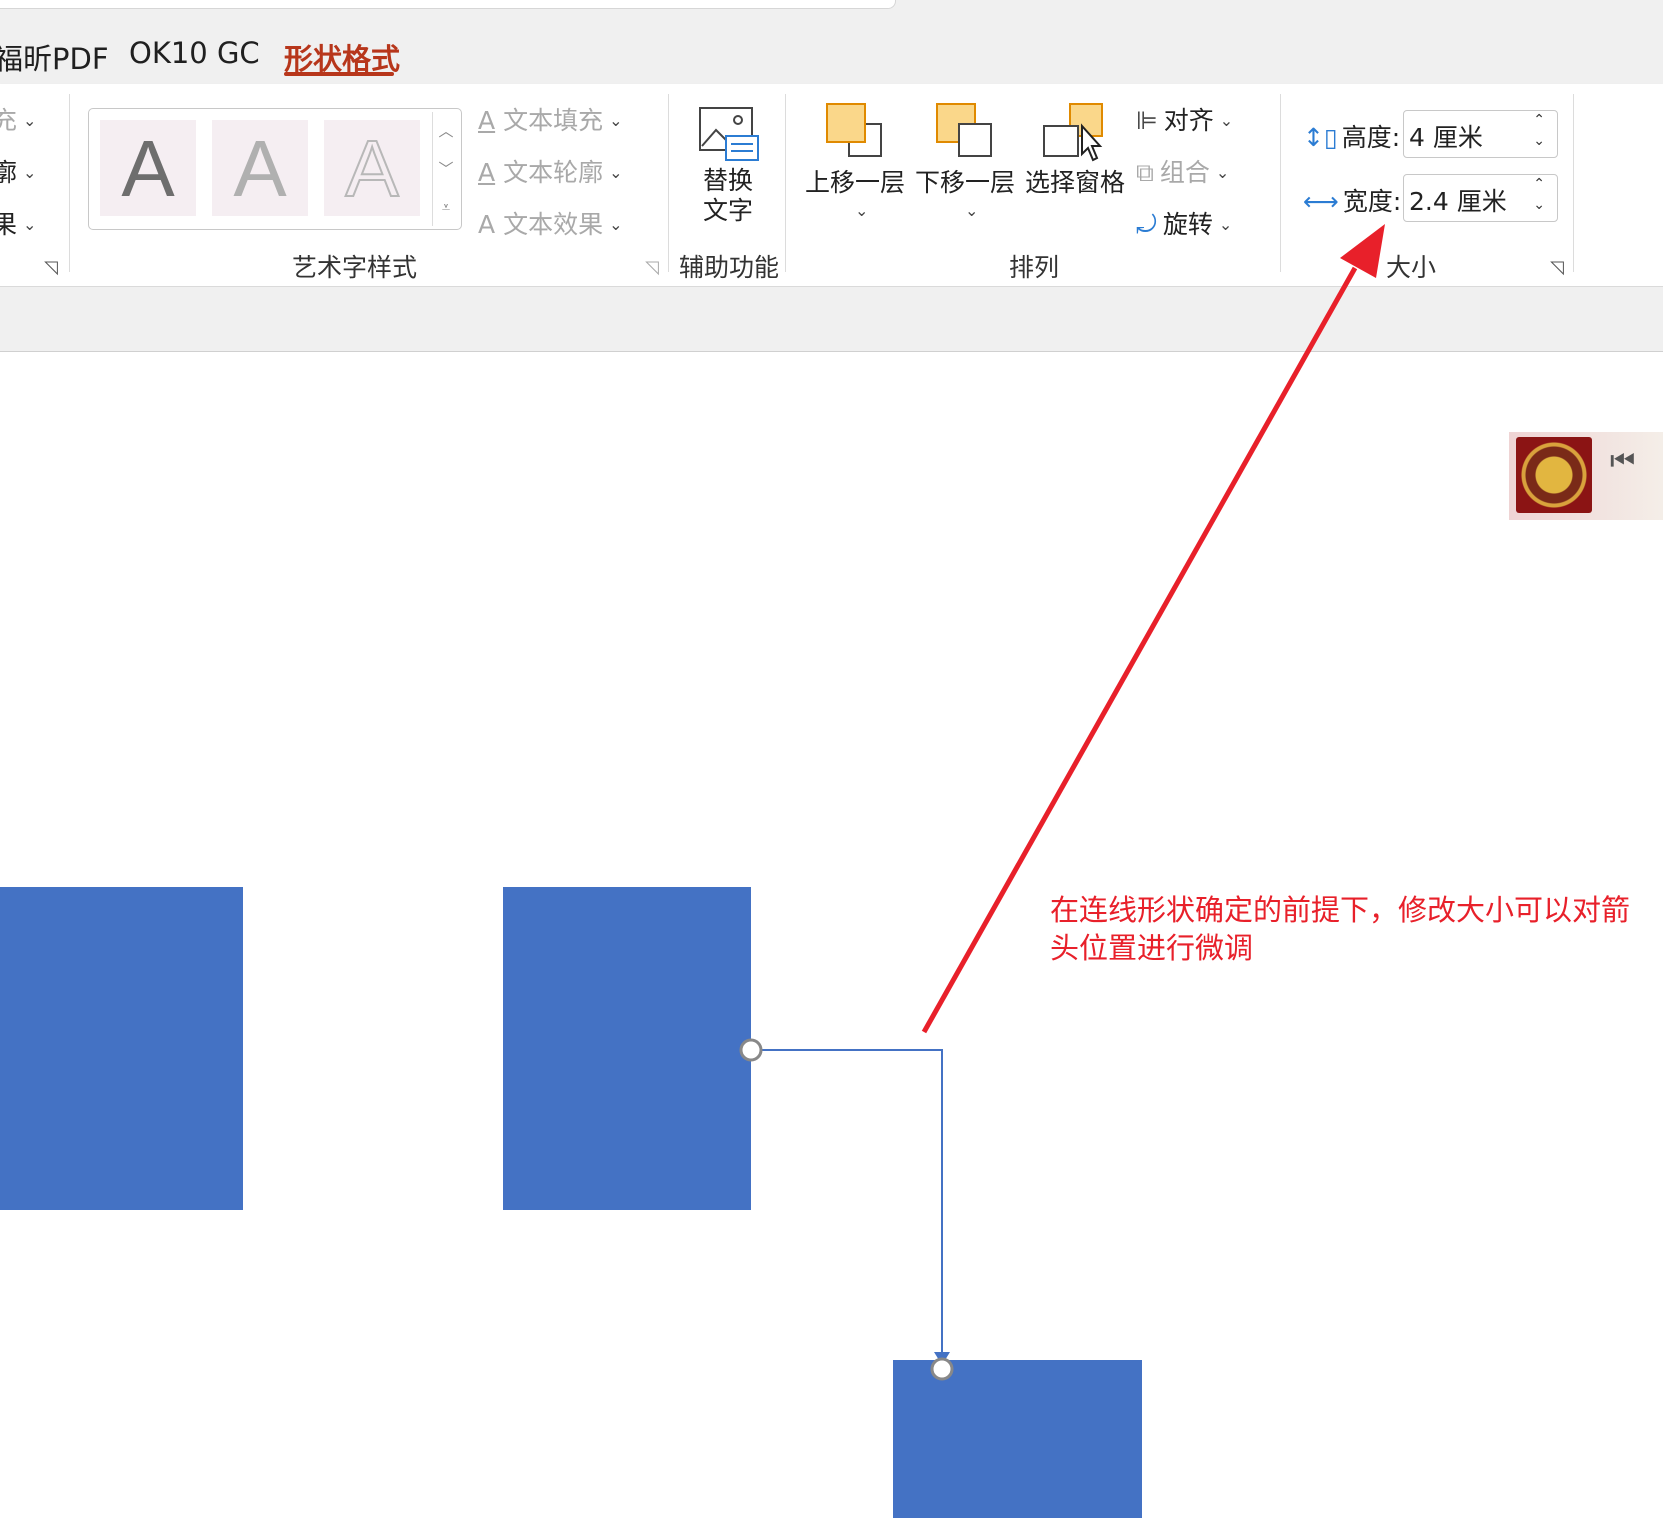  I want to click on connector-start-handle, so click(751, 1050).